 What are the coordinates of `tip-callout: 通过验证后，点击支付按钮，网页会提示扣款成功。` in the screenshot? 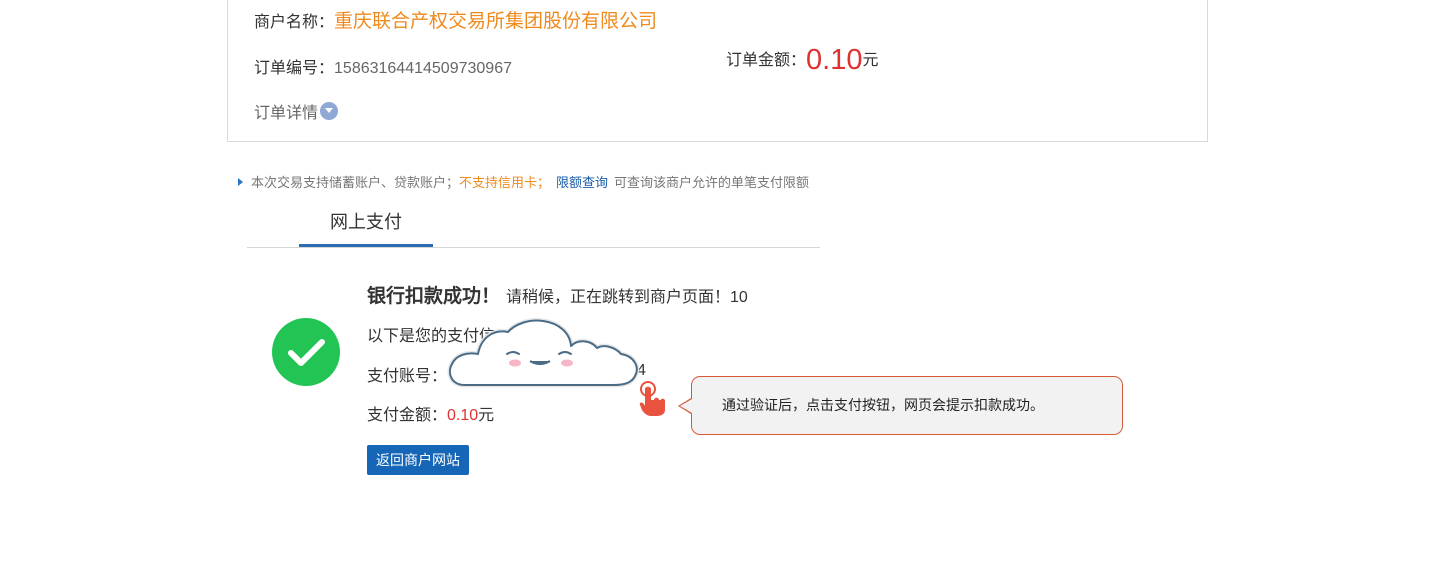 It's located at (900, 405).